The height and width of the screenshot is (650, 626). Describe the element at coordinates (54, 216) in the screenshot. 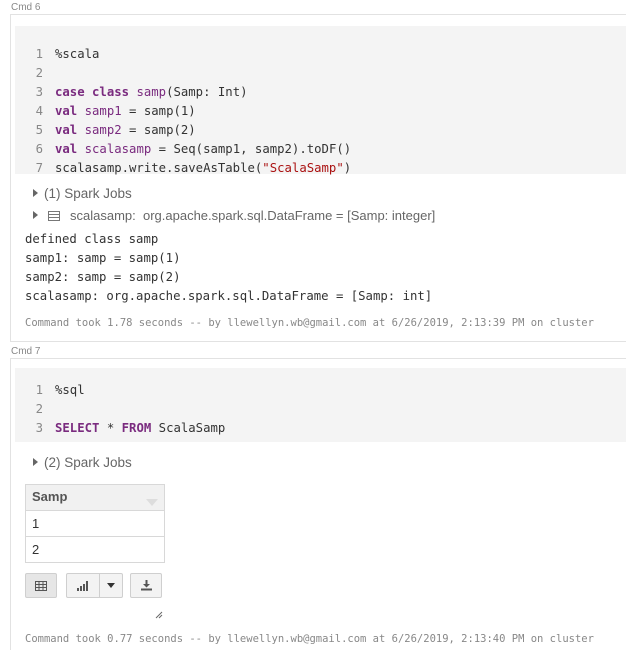

I see `dataframe-table-icon` at that location.